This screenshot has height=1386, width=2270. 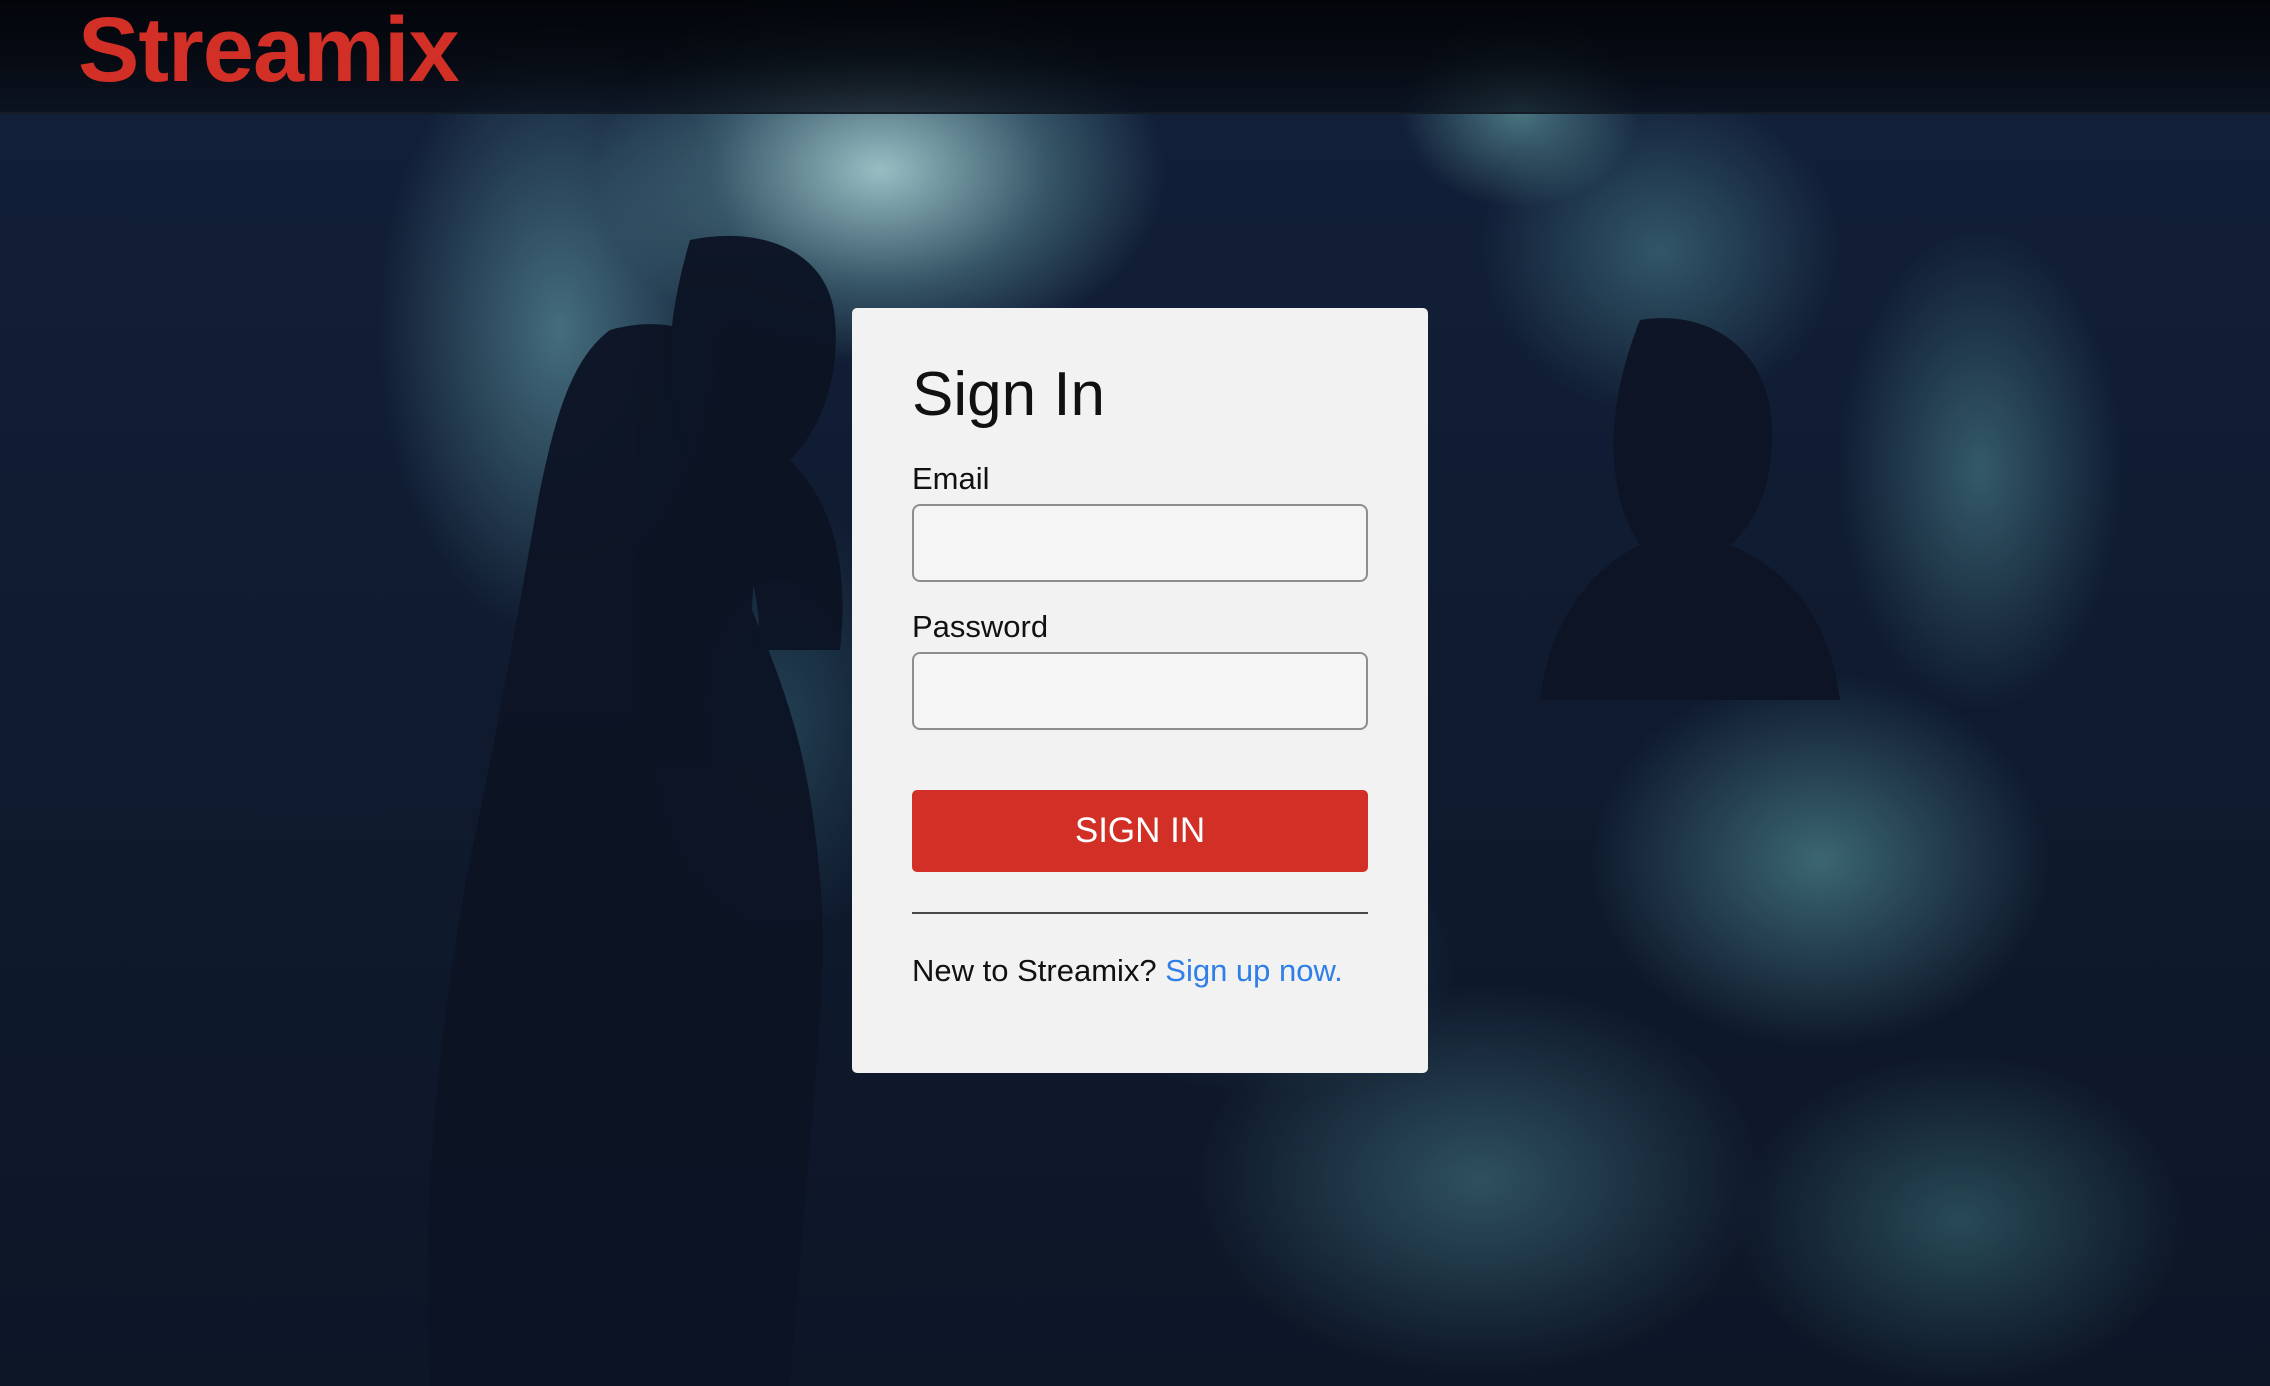 What do you see at coordinates (1135, 57) in the screenshot?
I see `top-bar: Streamix` at bounding box center [1135, 57].